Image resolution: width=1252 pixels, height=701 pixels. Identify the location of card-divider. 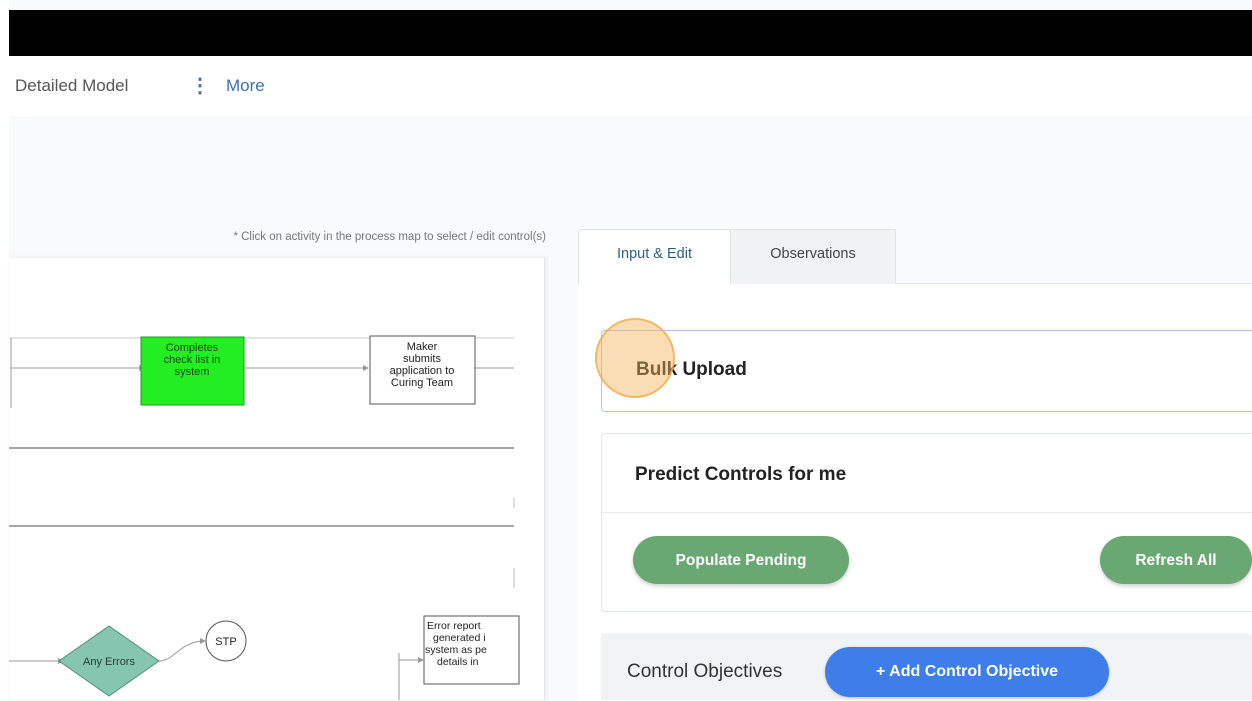
(927, 512).